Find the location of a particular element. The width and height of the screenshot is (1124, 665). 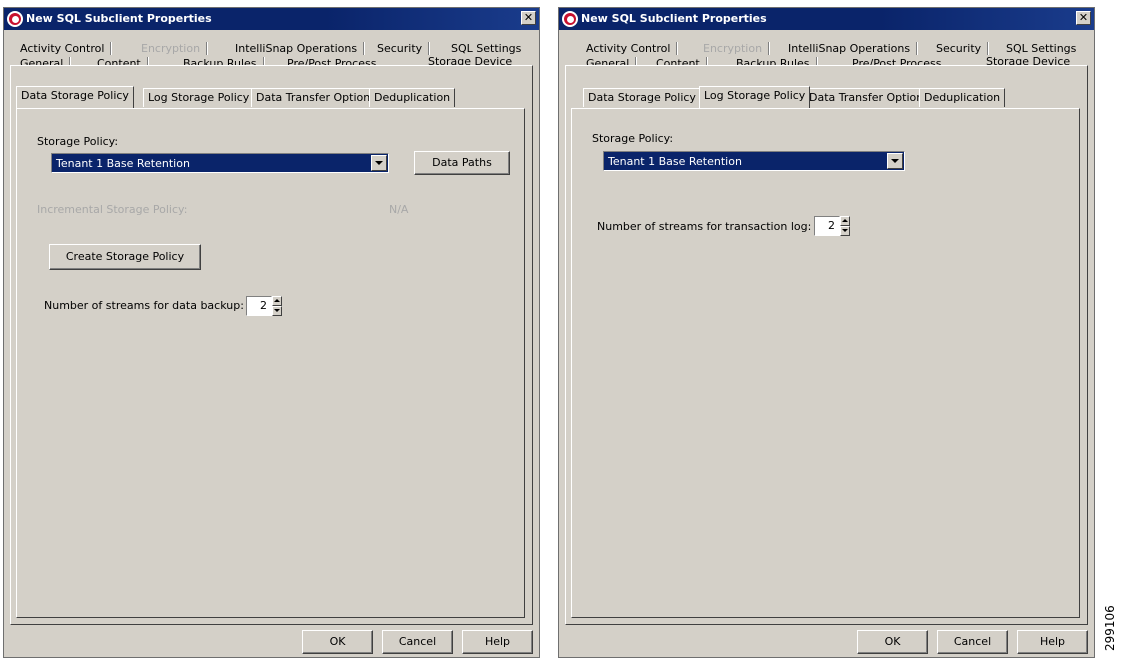

data-paths-button: Data Paths is located at coordinates (462, 163).